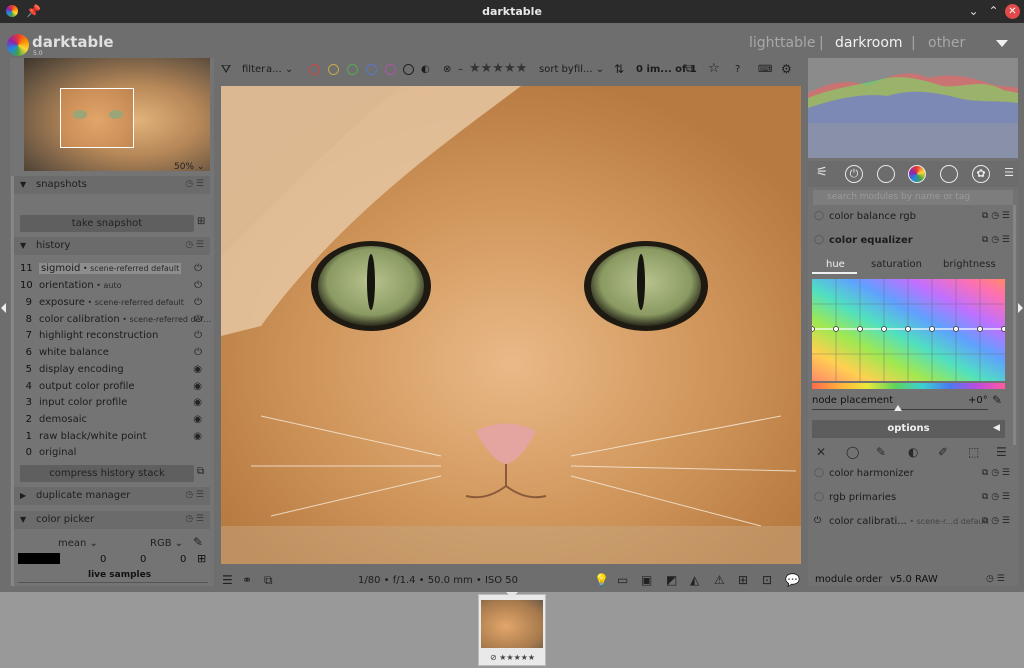  Describe the element at coordinates (969, 264) in the screenshot. I see `tab-brightness: brightness` at that location.